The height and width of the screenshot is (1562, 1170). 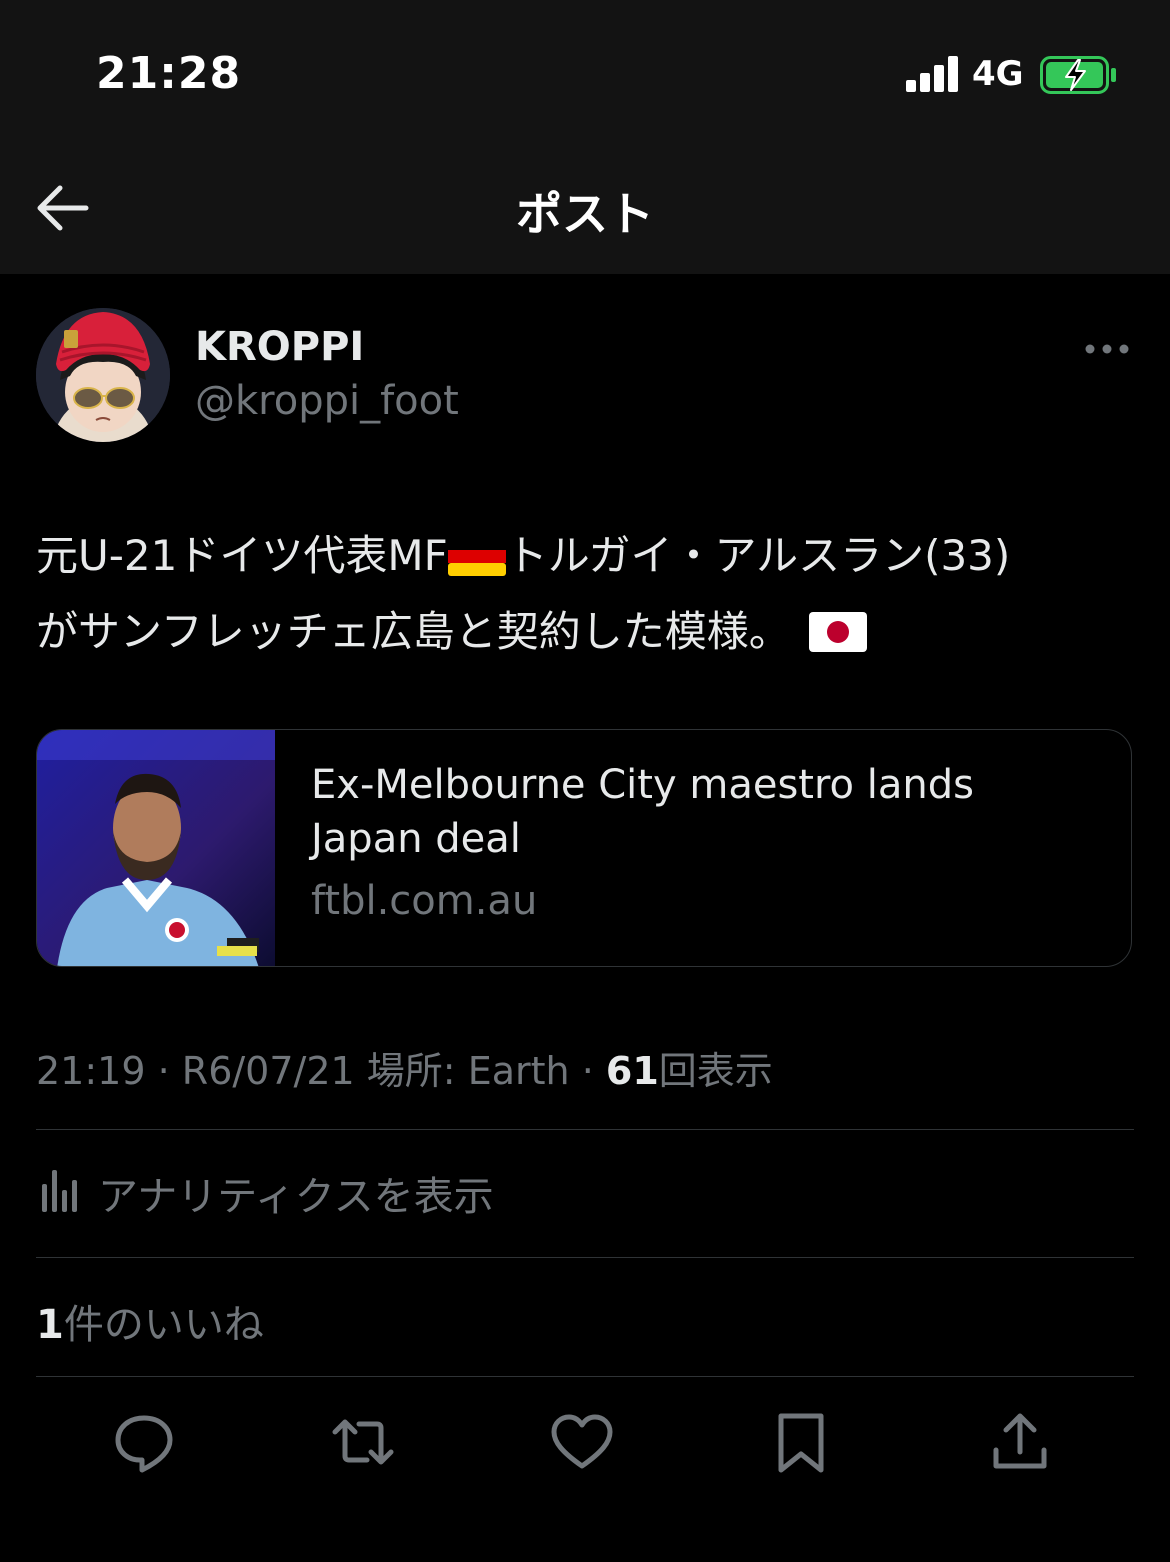 I want to click on network-type: 4G, so click(x=998, y=74).